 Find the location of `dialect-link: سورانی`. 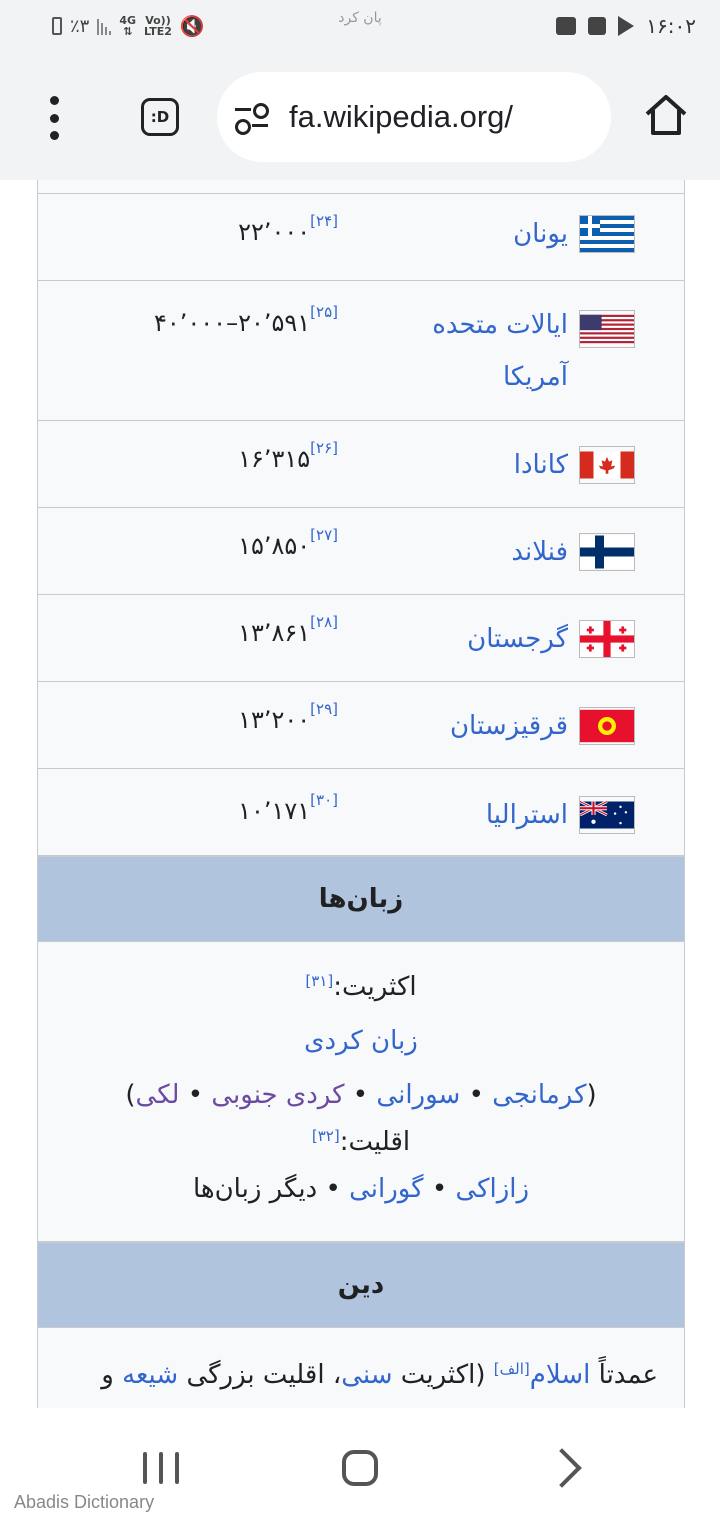

dialect-link: سورانی is located at coordinates (418, 1095).